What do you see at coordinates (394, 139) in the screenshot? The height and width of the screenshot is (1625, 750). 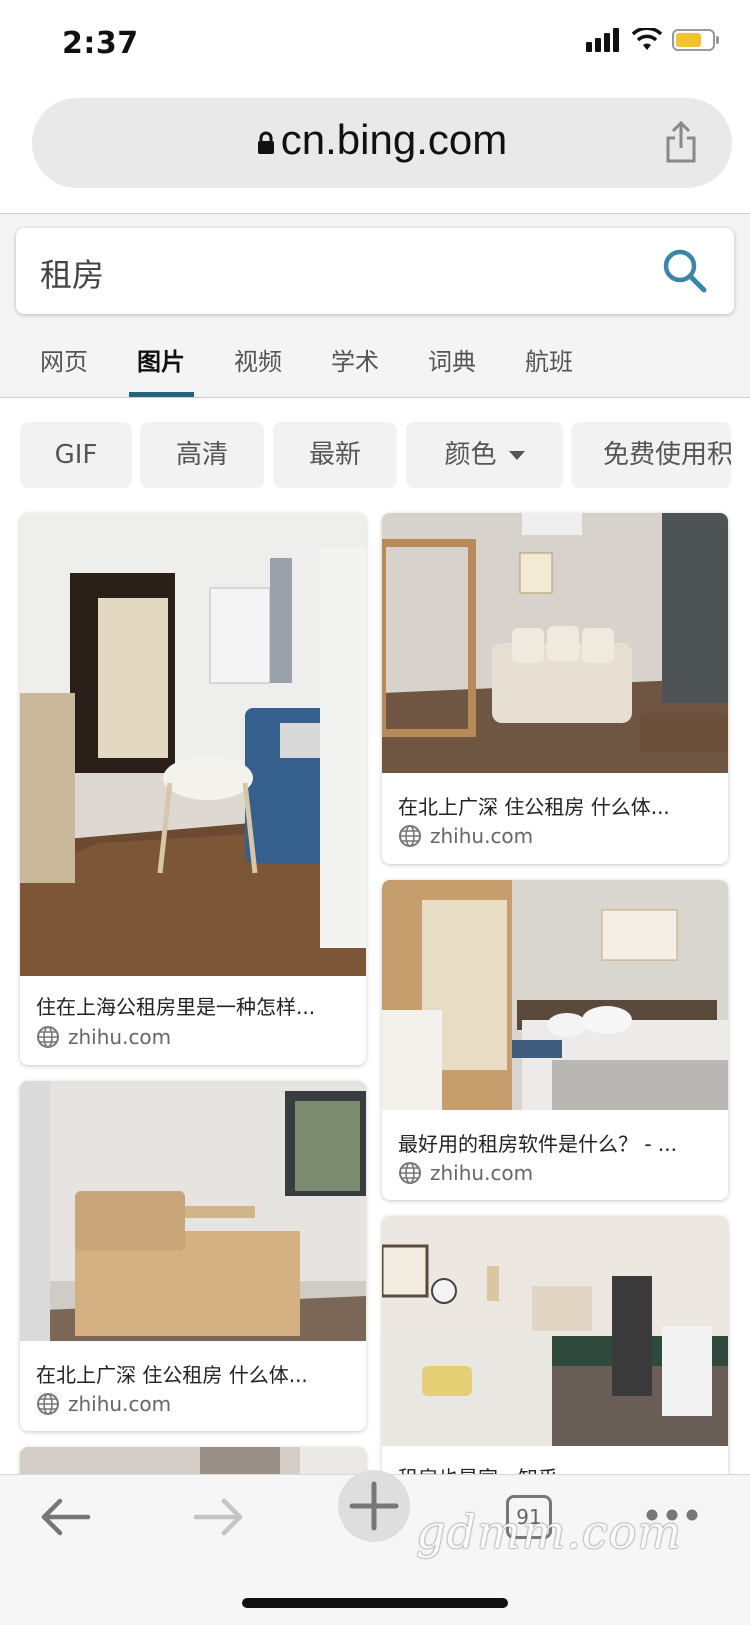 I see `url-text: cn.bing.com` at bounding box center [394, 139].